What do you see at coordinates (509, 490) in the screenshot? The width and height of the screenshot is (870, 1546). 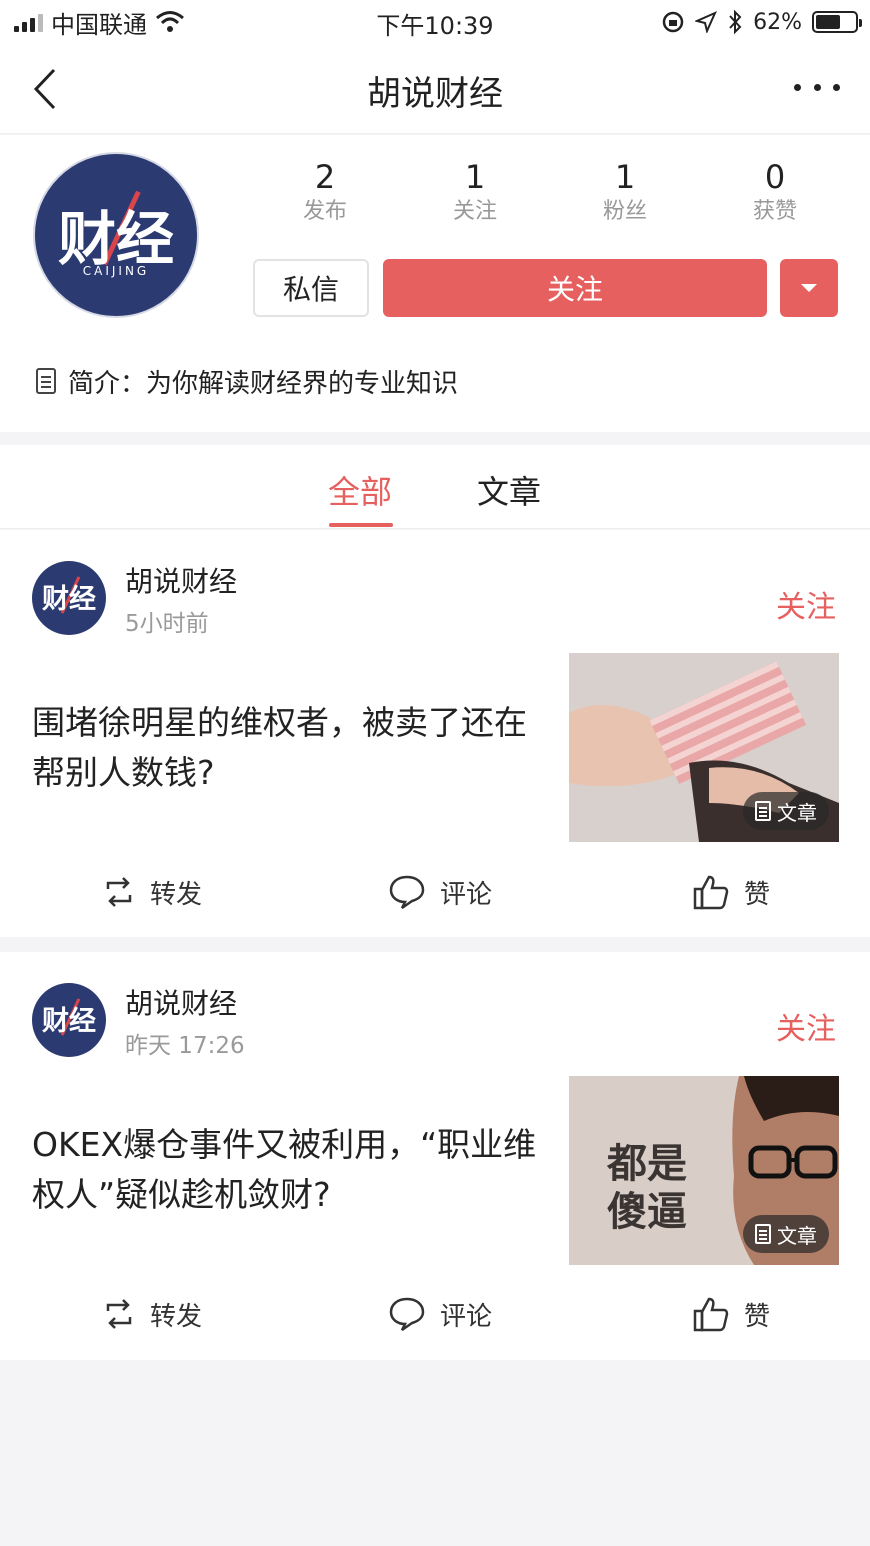 I see `tab-articles: 文章` at bounding box center [509, 490].